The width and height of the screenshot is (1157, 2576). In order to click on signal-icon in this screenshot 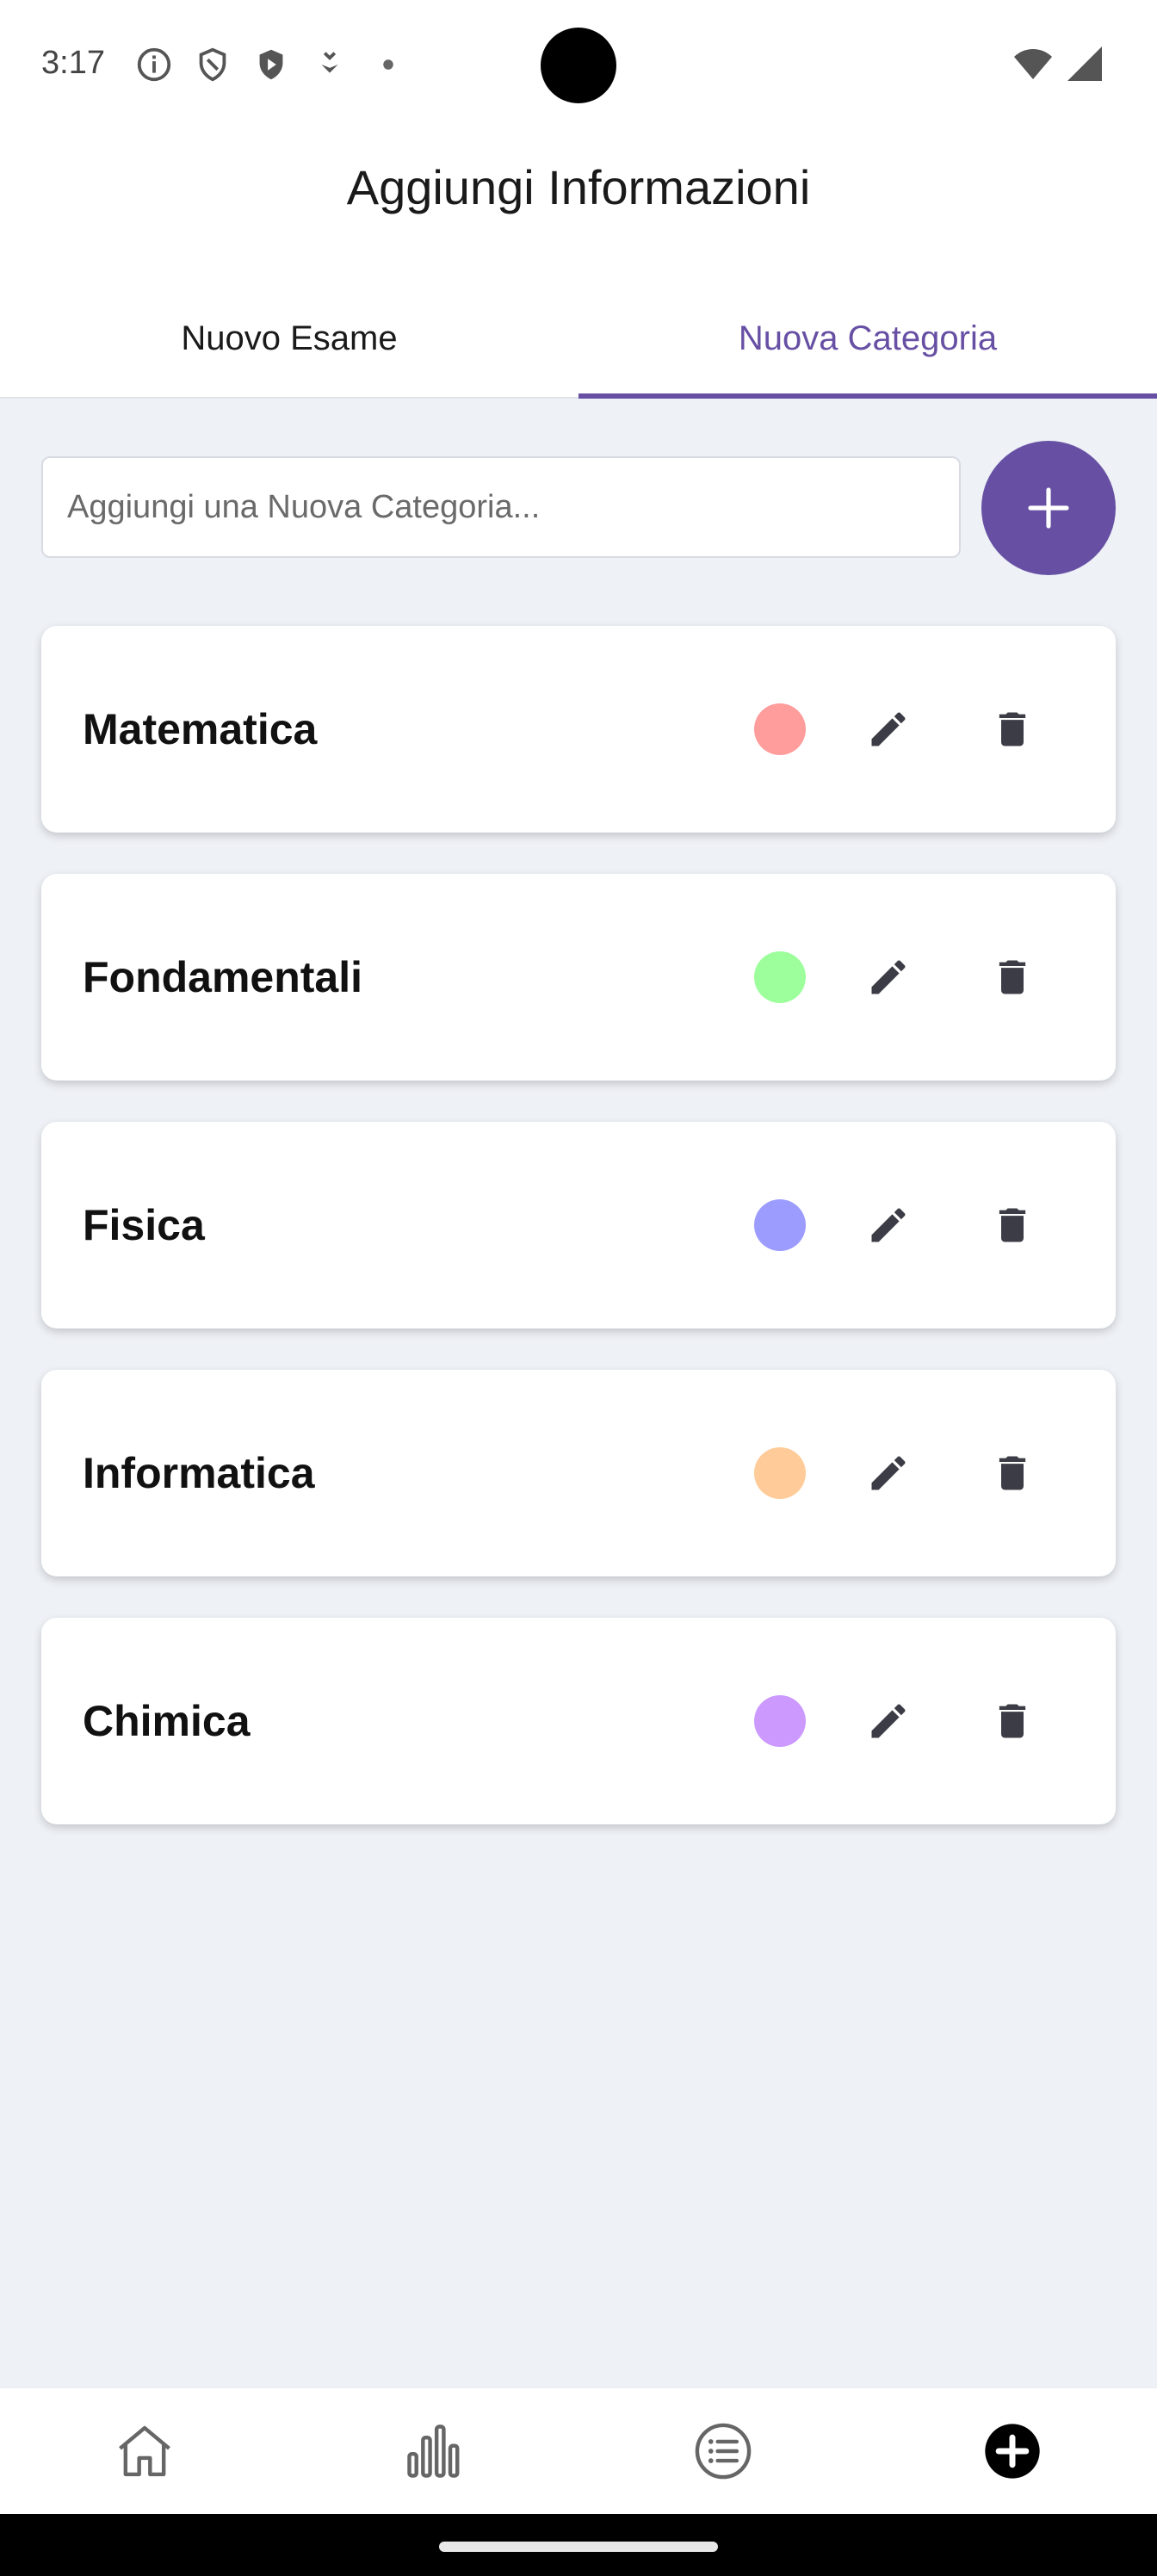, I will do `click(1085, 64)`.